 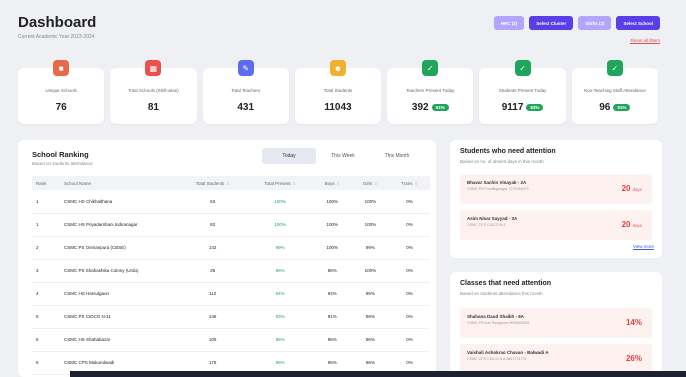 I want to click on stat-label: Total Students, so click(x=338, y=90).